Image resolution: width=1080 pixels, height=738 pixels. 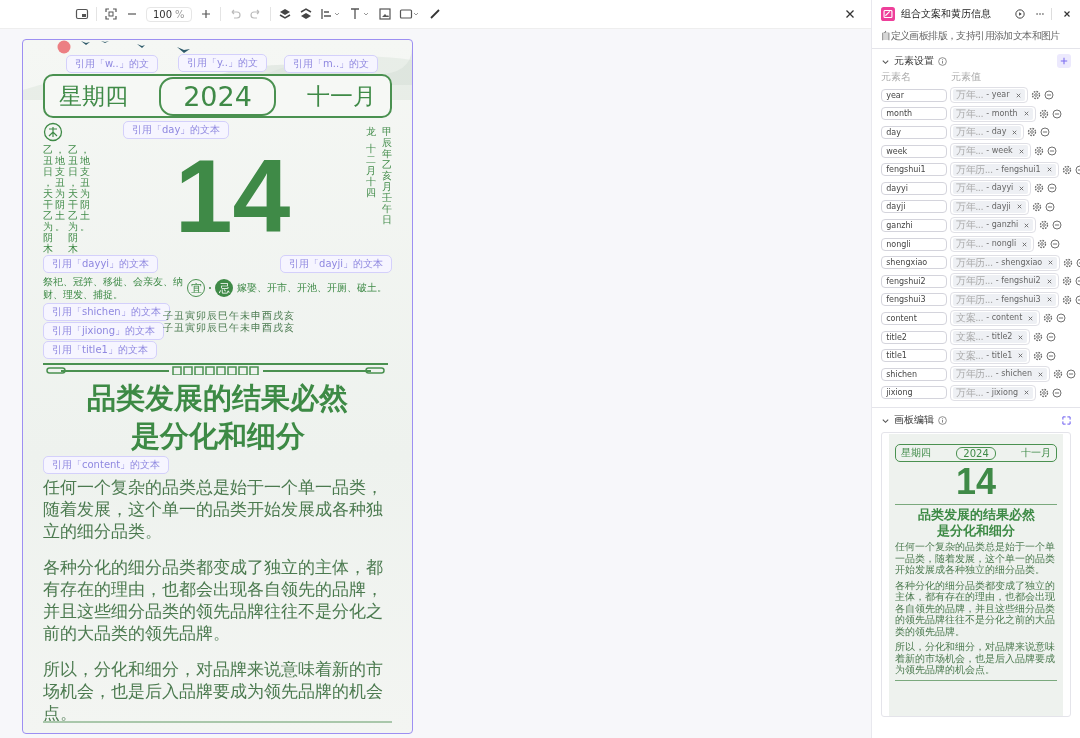 I want to click on reference-tag: 引用「dayji」的文本, so click(x=336, y=264).